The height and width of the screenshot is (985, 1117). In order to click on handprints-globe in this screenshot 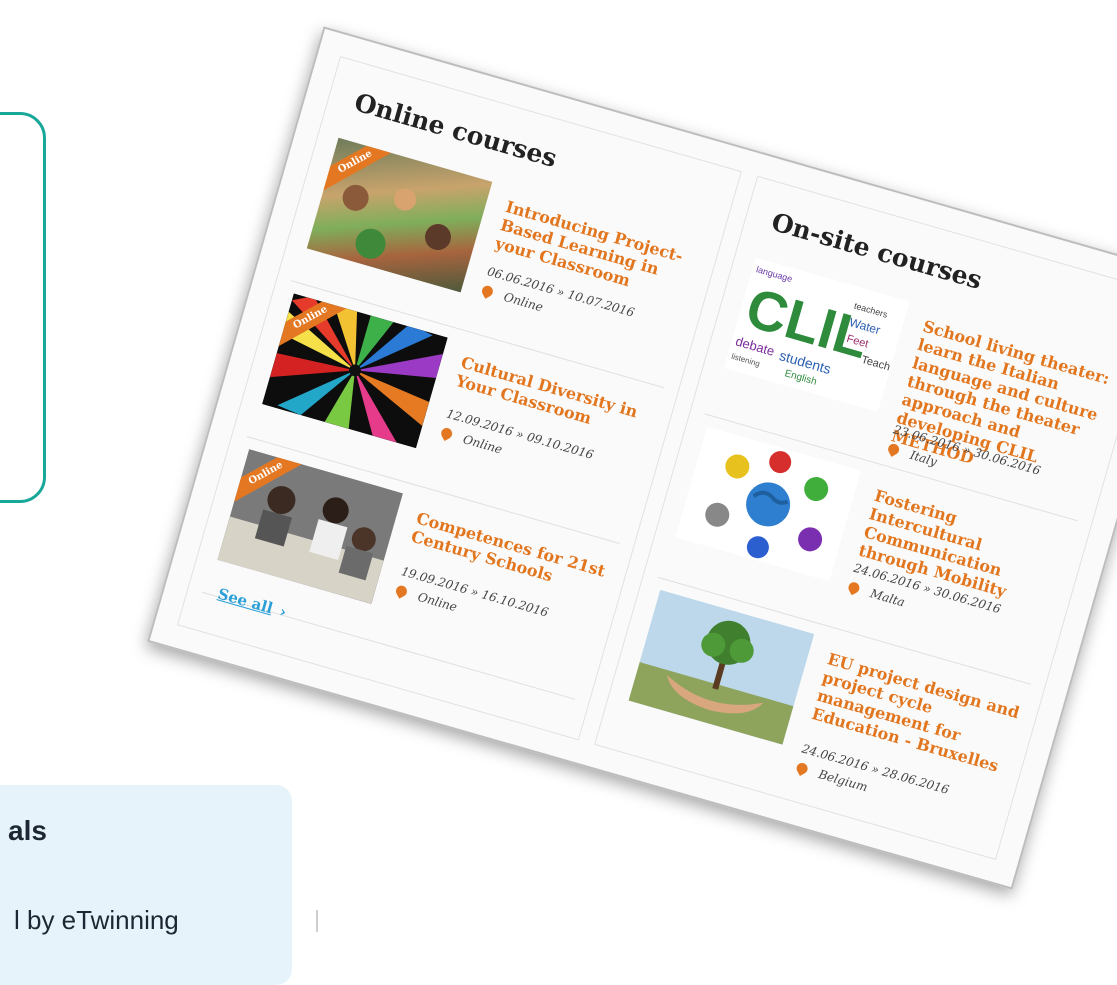, I will do `click(768, 504)`.